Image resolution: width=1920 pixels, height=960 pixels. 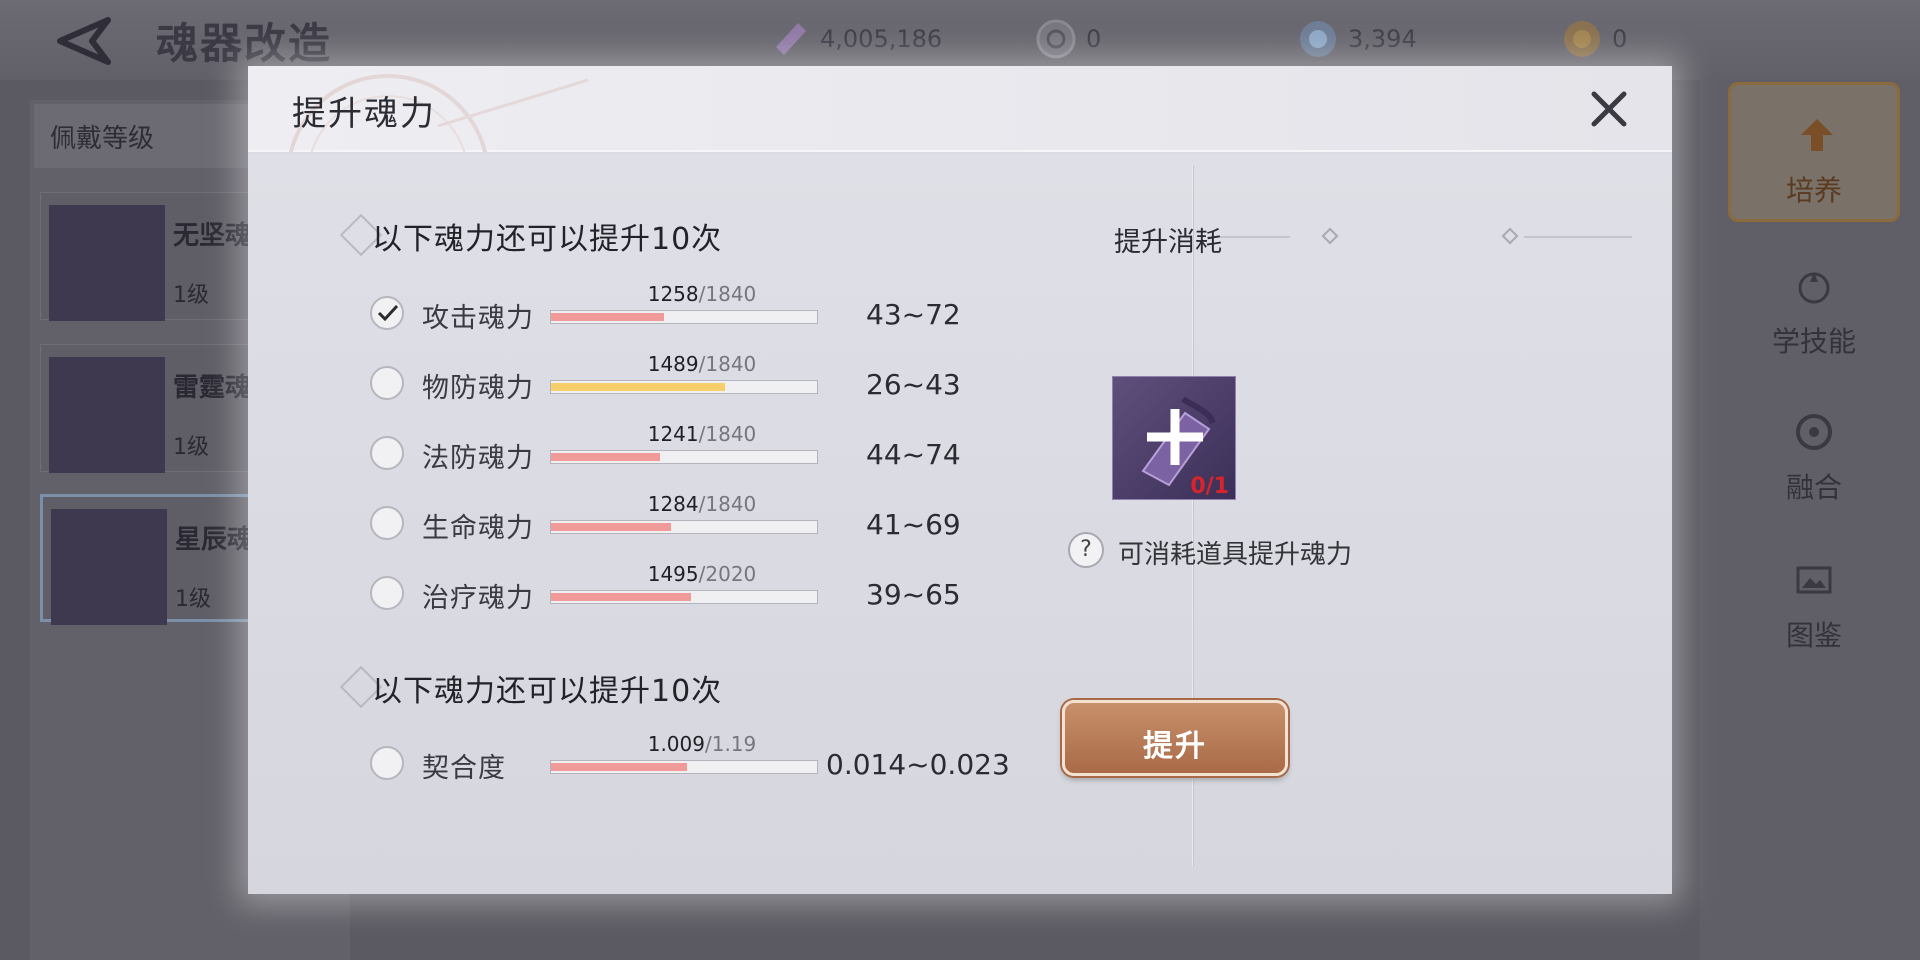 I want to click on currency-value: 4,005,186, so click(x=881, y=39).